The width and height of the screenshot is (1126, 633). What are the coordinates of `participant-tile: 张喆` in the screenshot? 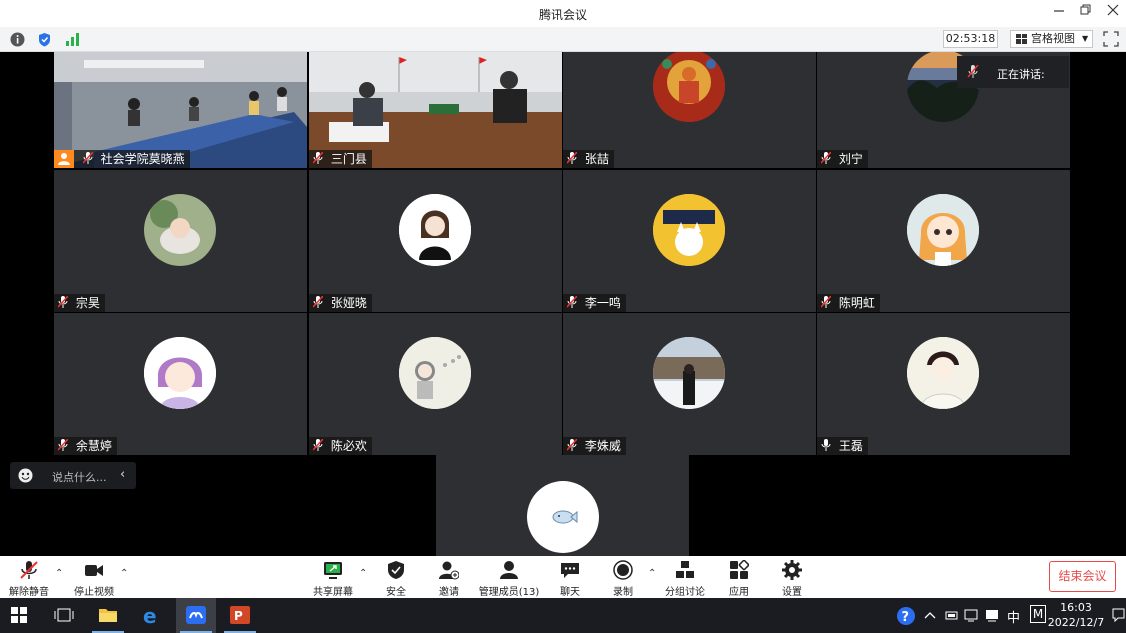 It's located at (689, 110).